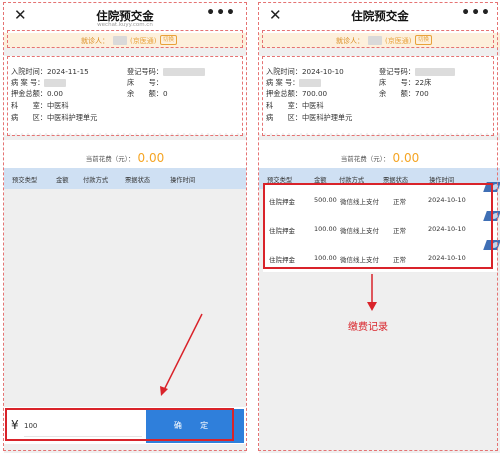 This screenshot has height=453, width=500. What do you see at coordinates (125, 16) in the screenshot?
I see `nav-bar: ✕ 住院预交金 wechat.kuyy.com.cn •••` at bounding box center [125, 16].